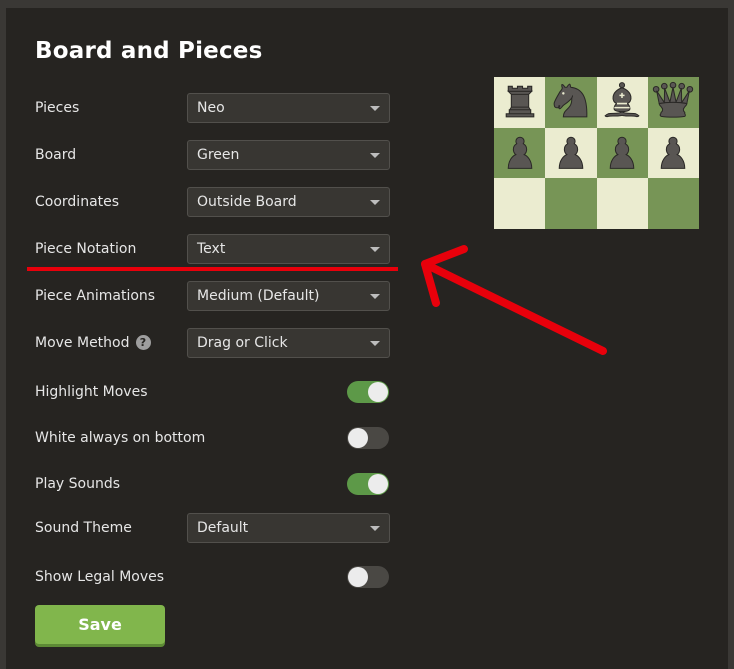  What do you see at coordinates (514, 307) in the screenshot?
I see `annotation-arrow-shaft` at bounding box center [514, 307].